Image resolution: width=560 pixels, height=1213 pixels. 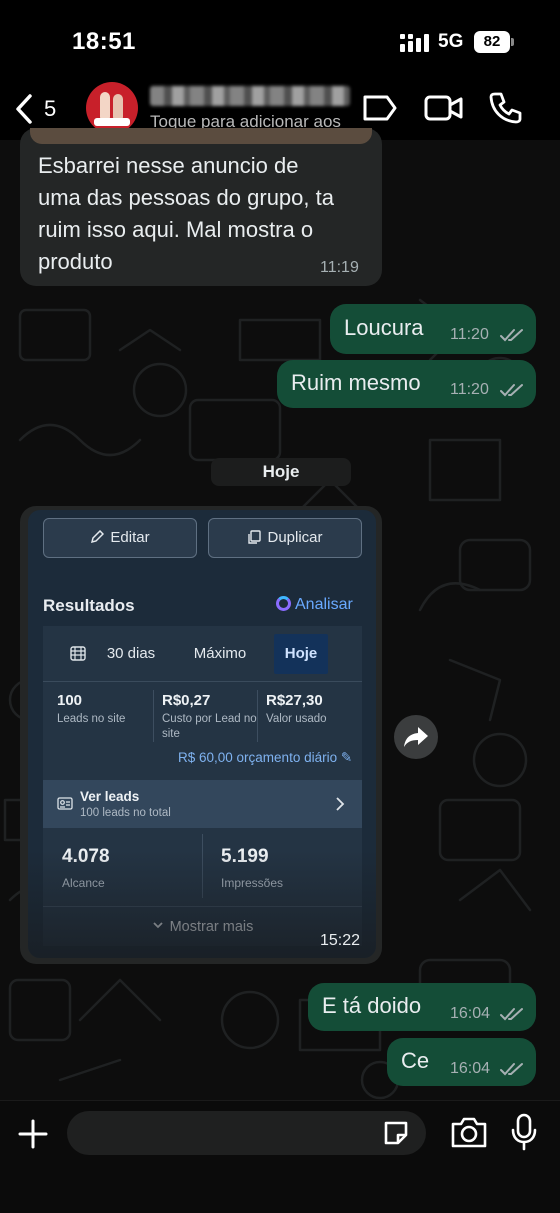 What do you see at coordinates (294, 700) in the screenshot?
I see `amount-spent-value: R$27,30` at bounding box center [294, 700].